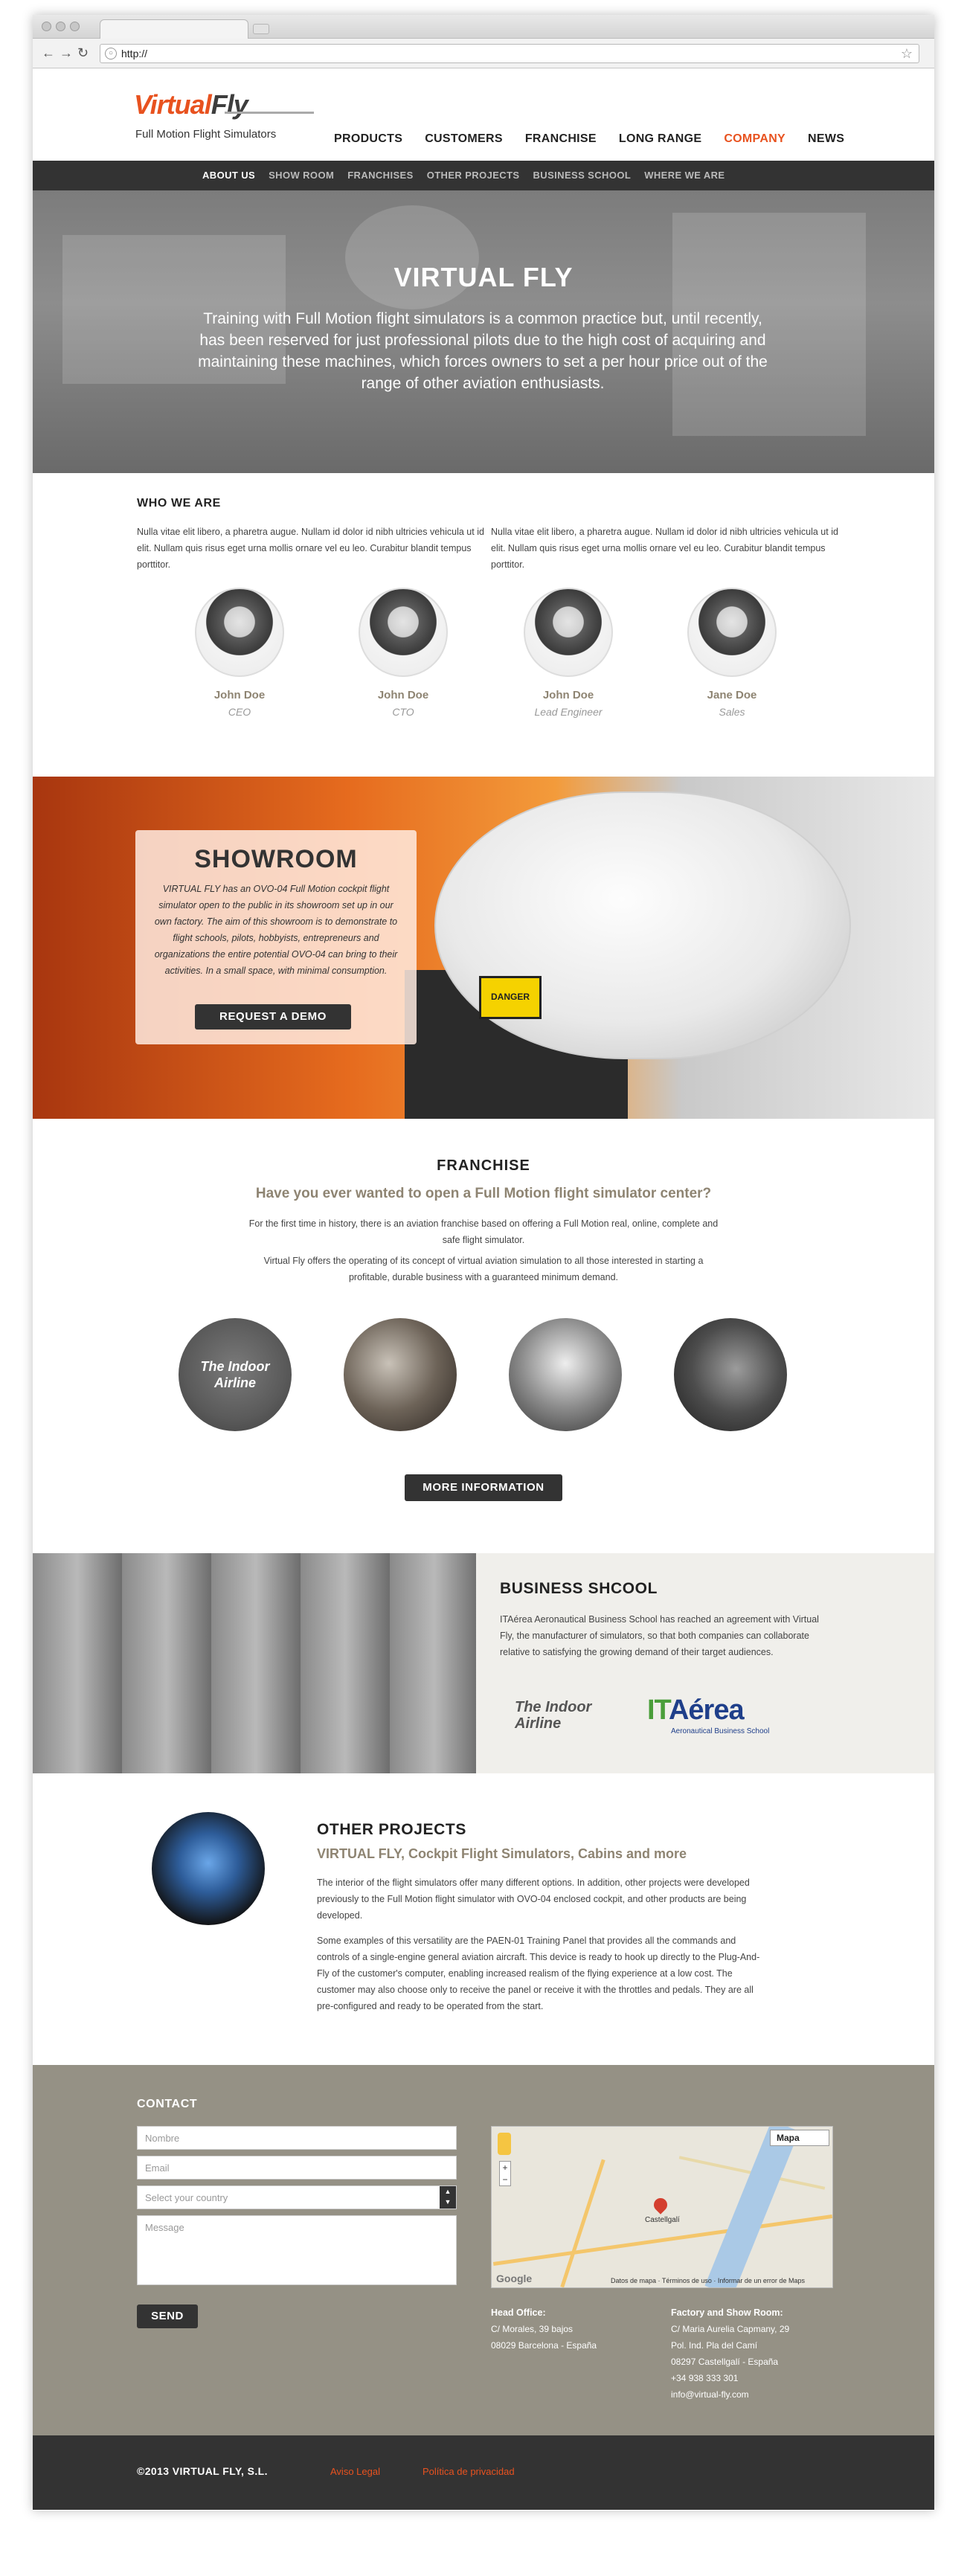 This screenshot has height=2576, width=967. What do you see at coordinates (464, 139) in the screenshot?
I see `nav-customers: CUSTOMERS` at bounding box center [464, 139].